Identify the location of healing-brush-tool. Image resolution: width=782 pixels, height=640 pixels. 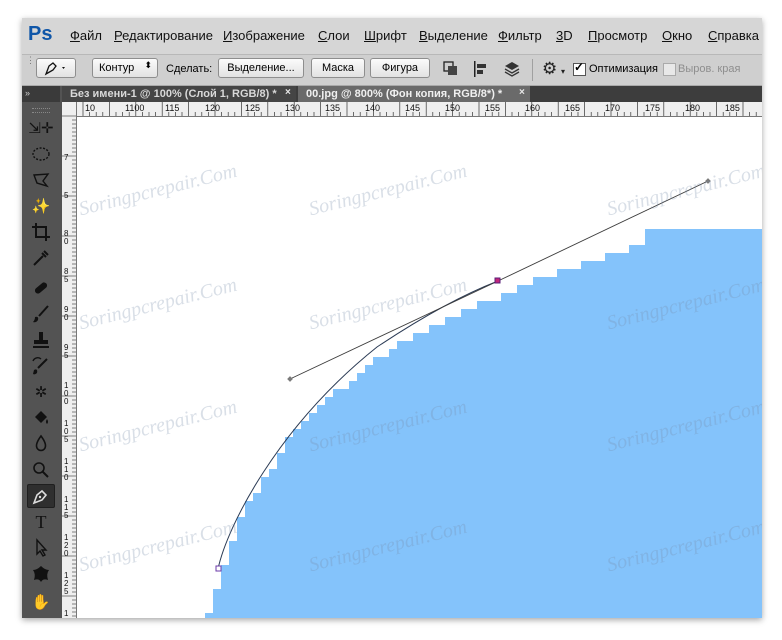
(41, 288).